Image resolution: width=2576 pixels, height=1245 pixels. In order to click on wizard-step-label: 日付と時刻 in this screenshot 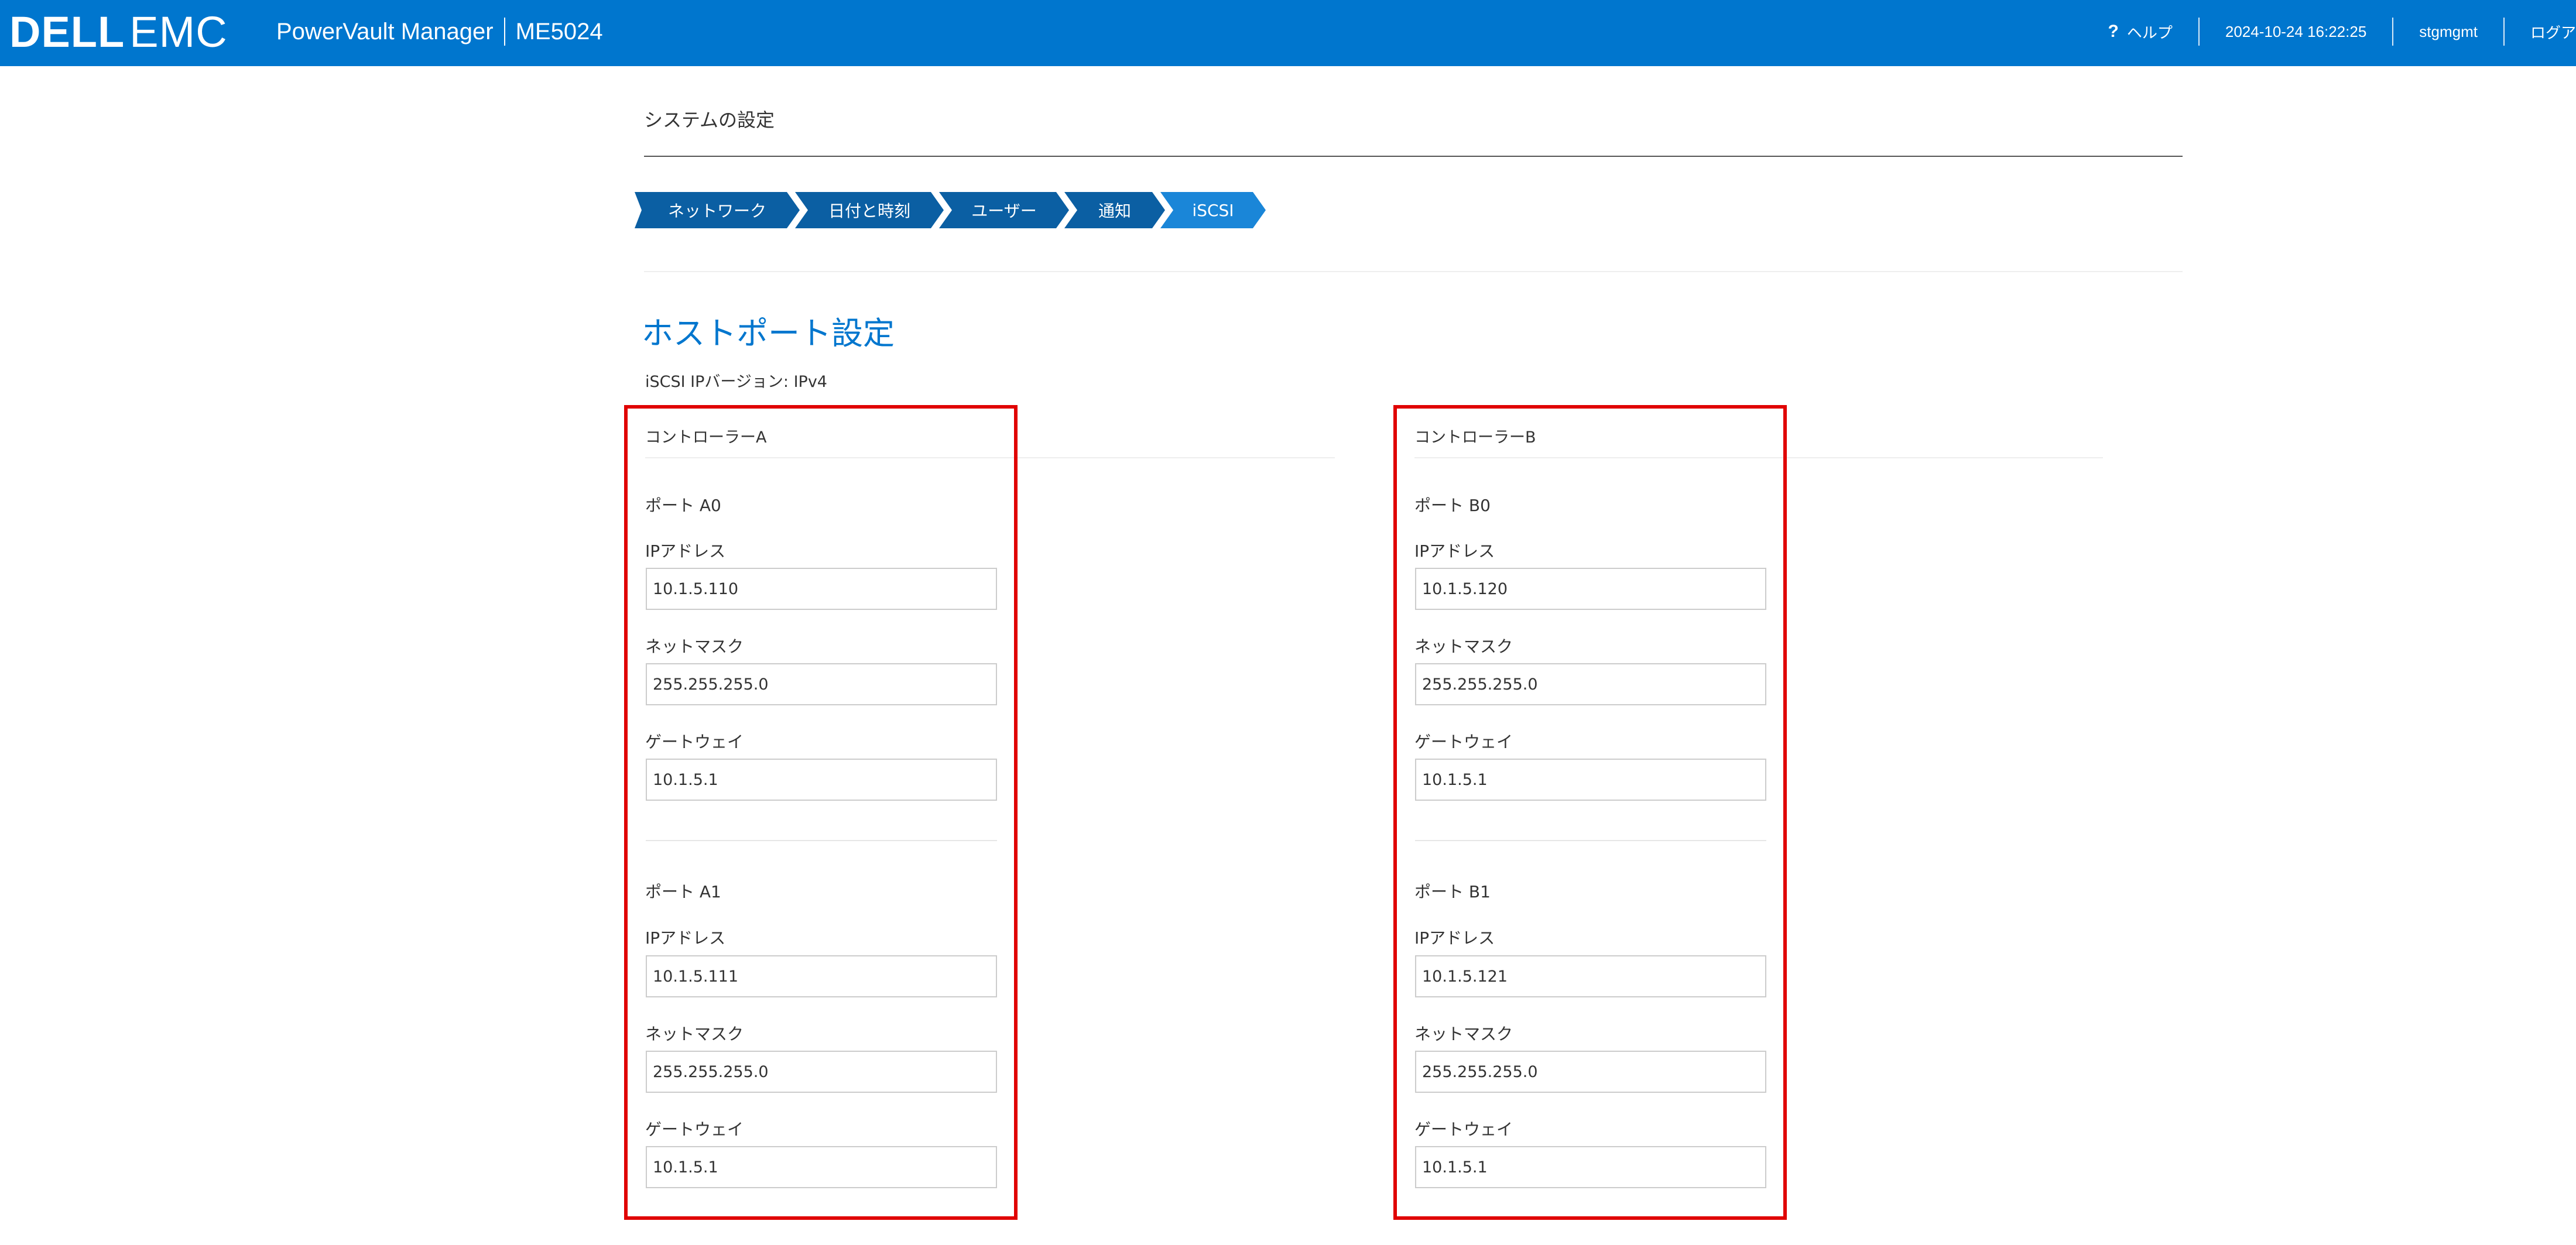, I will do `click(869, 211)`.